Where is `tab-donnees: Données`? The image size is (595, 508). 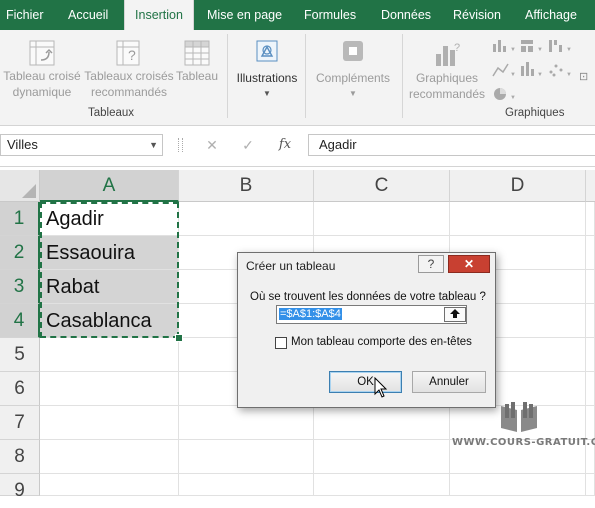 tab-donnees: Données is located at coordinates (406, 15).